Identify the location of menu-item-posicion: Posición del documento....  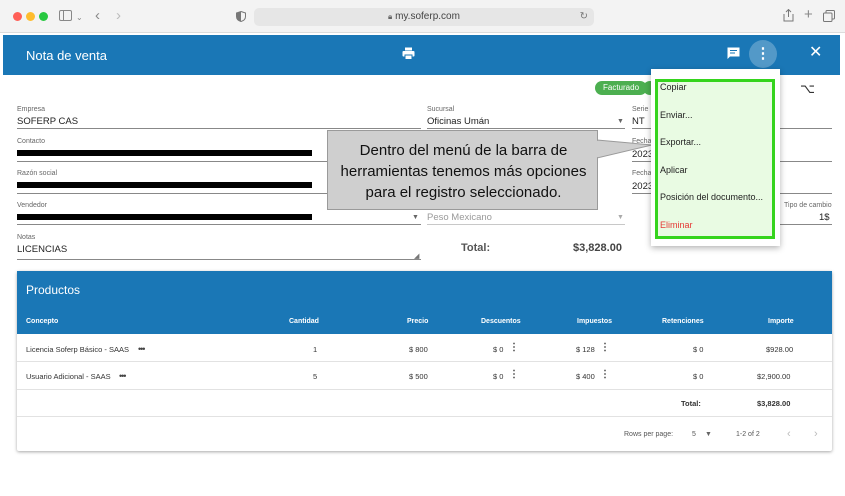
(711, 197).